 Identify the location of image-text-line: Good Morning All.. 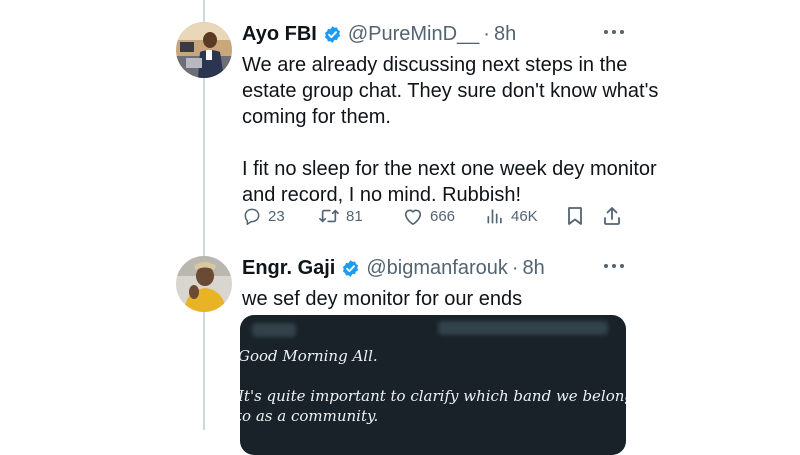
(309, 356).